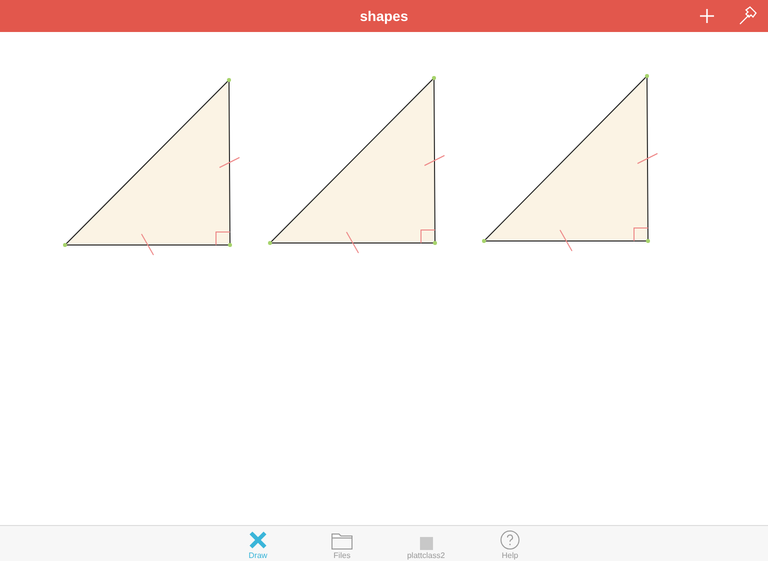 The width and height of the screenshot is (768, 561). What do you see at coordinates (707, 16) in the screenshot?
I see `plus-icon` at bounding box center [707, 16].